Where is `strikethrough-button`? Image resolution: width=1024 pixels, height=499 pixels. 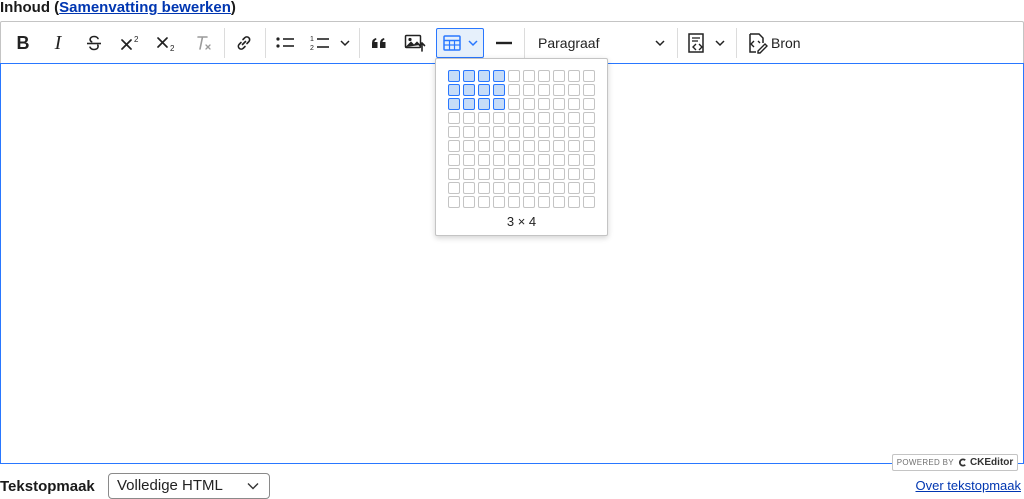 strikethrough-button is located at coordinates (94, 43).